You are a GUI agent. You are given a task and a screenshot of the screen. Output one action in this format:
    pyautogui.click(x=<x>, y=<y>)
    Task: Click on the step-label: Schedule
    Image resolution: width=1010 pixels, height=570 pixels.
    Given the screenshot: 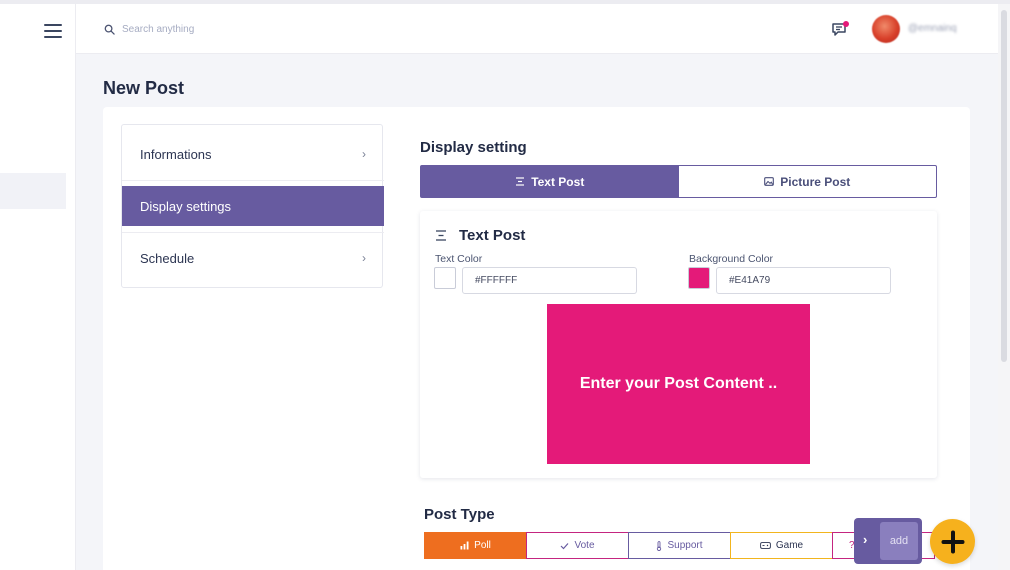 What is the action you would take?
    pyautogui.click(x=167, y=258)
    